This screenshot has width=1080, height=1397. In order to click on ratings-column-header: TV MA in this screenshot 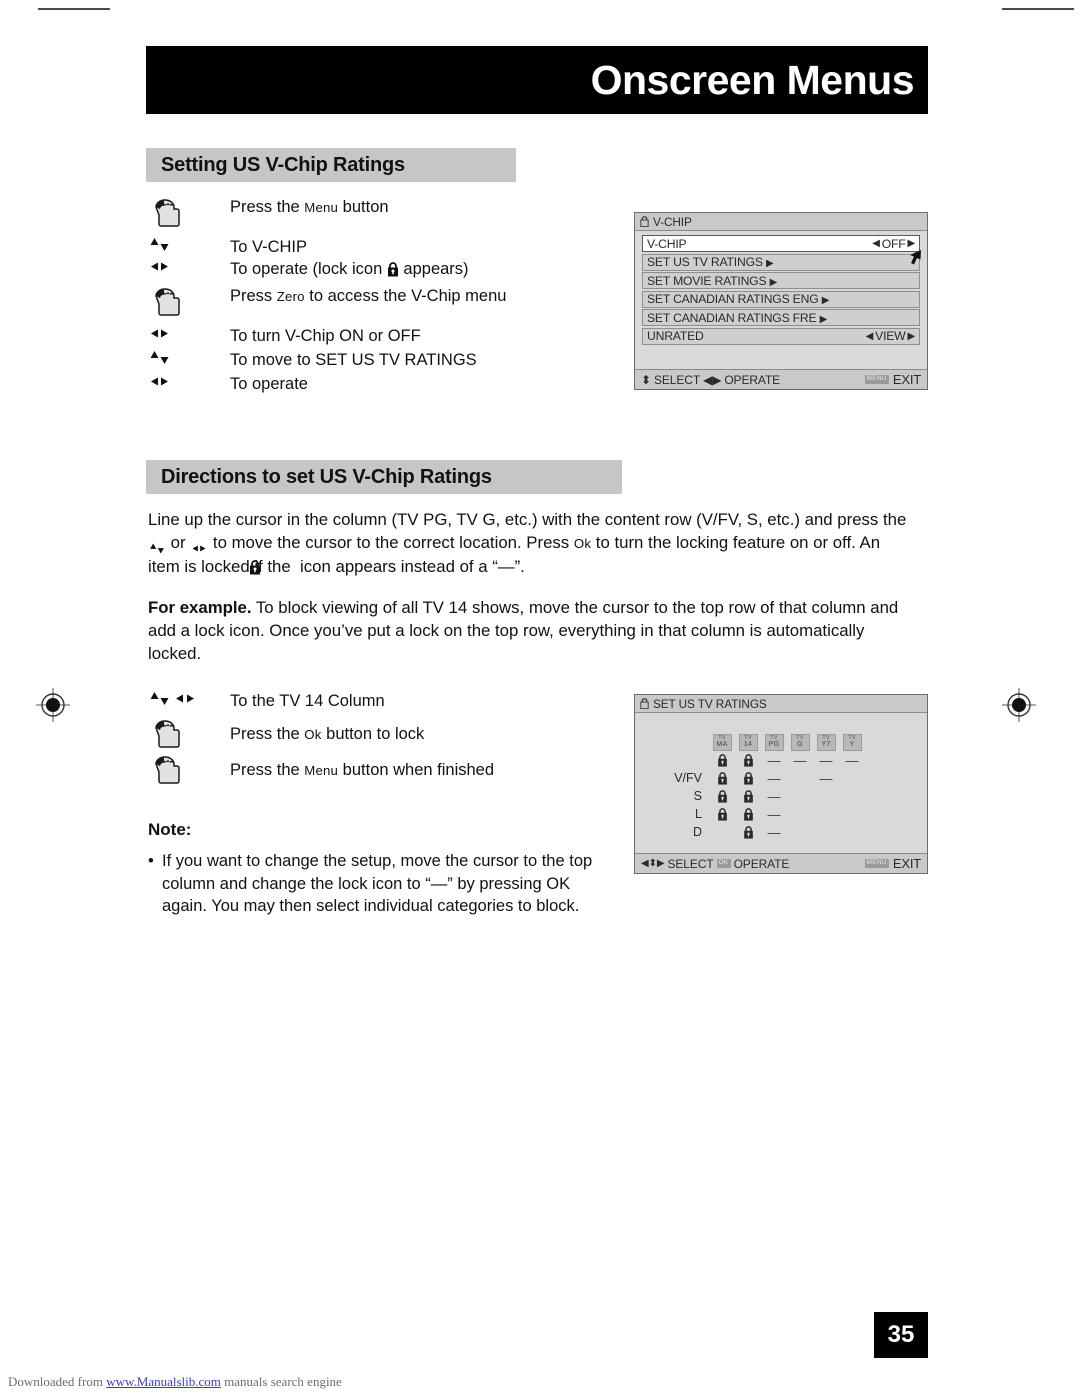, I will do `click(722, 742)`.